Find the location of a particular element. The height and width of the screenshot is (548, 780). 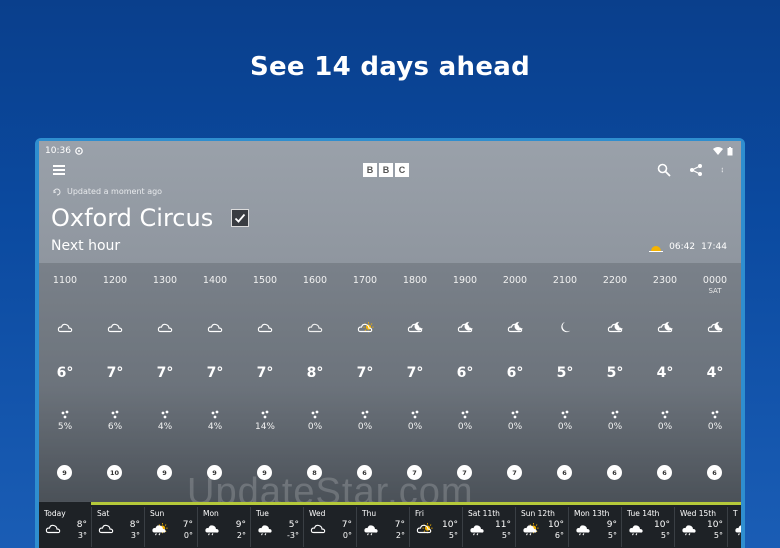

more-options-icon is located at coordinates (724, 170).